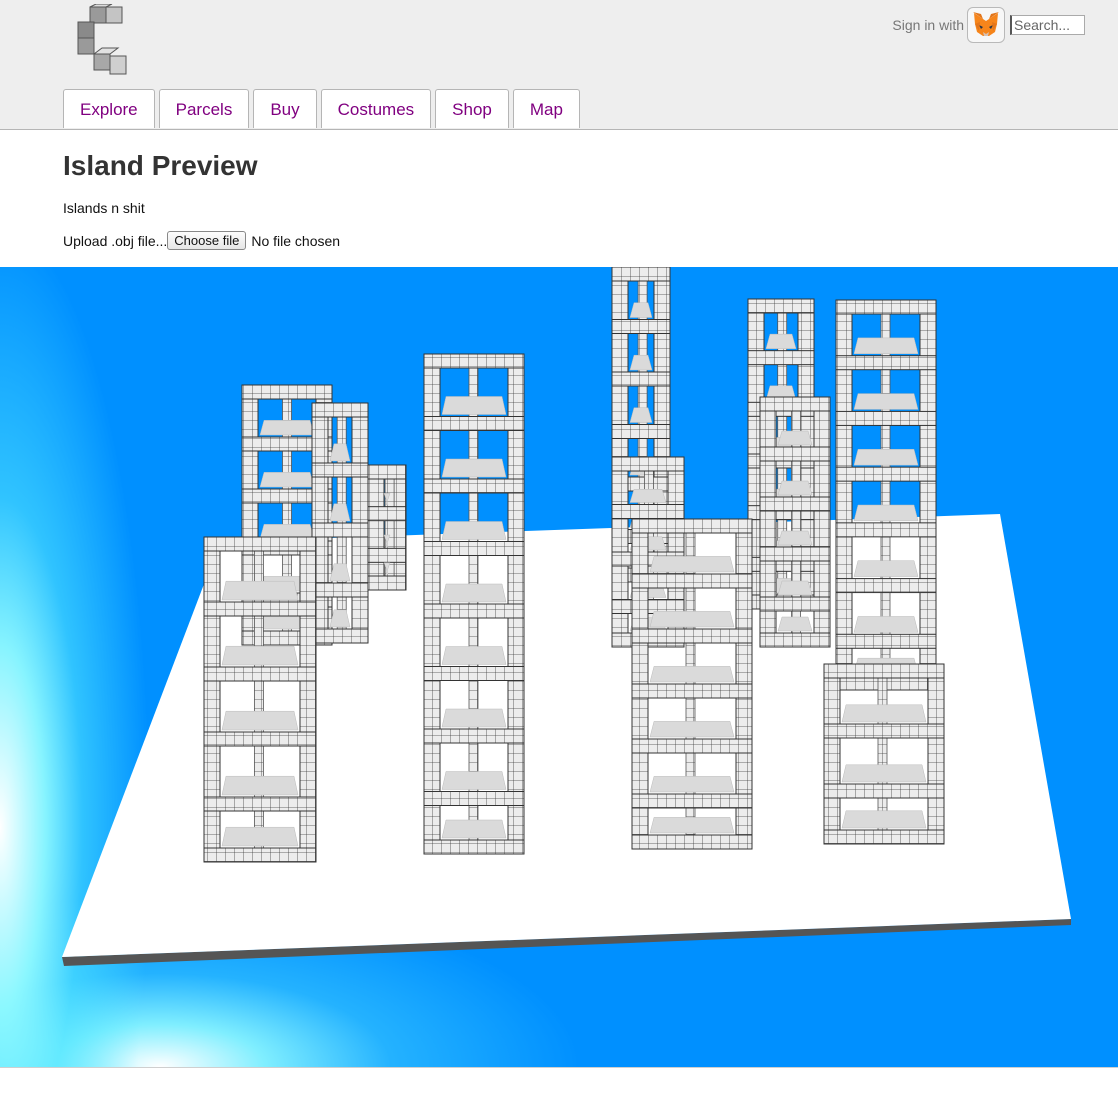 The height and width of the screenshot is (1119, 1118). I want to click on search-input, so click(1047, 25).